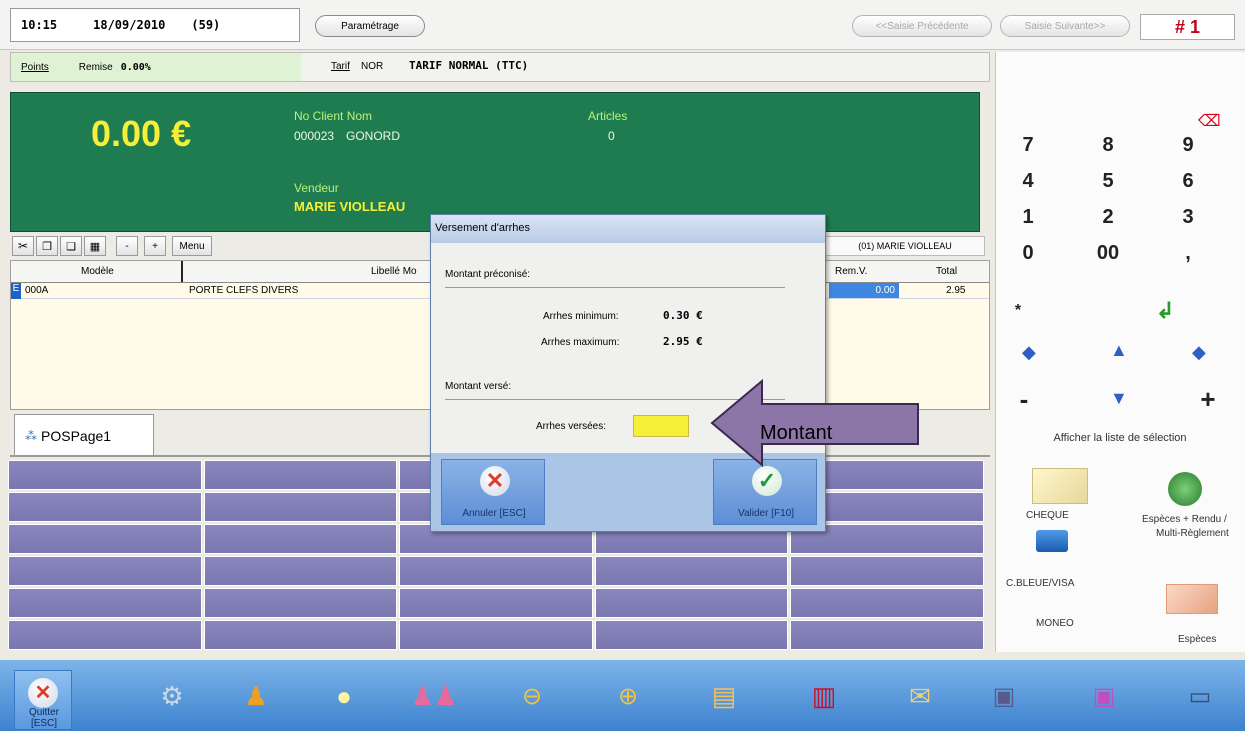  I want to click on grid-button: ▦, so click(95, 246).